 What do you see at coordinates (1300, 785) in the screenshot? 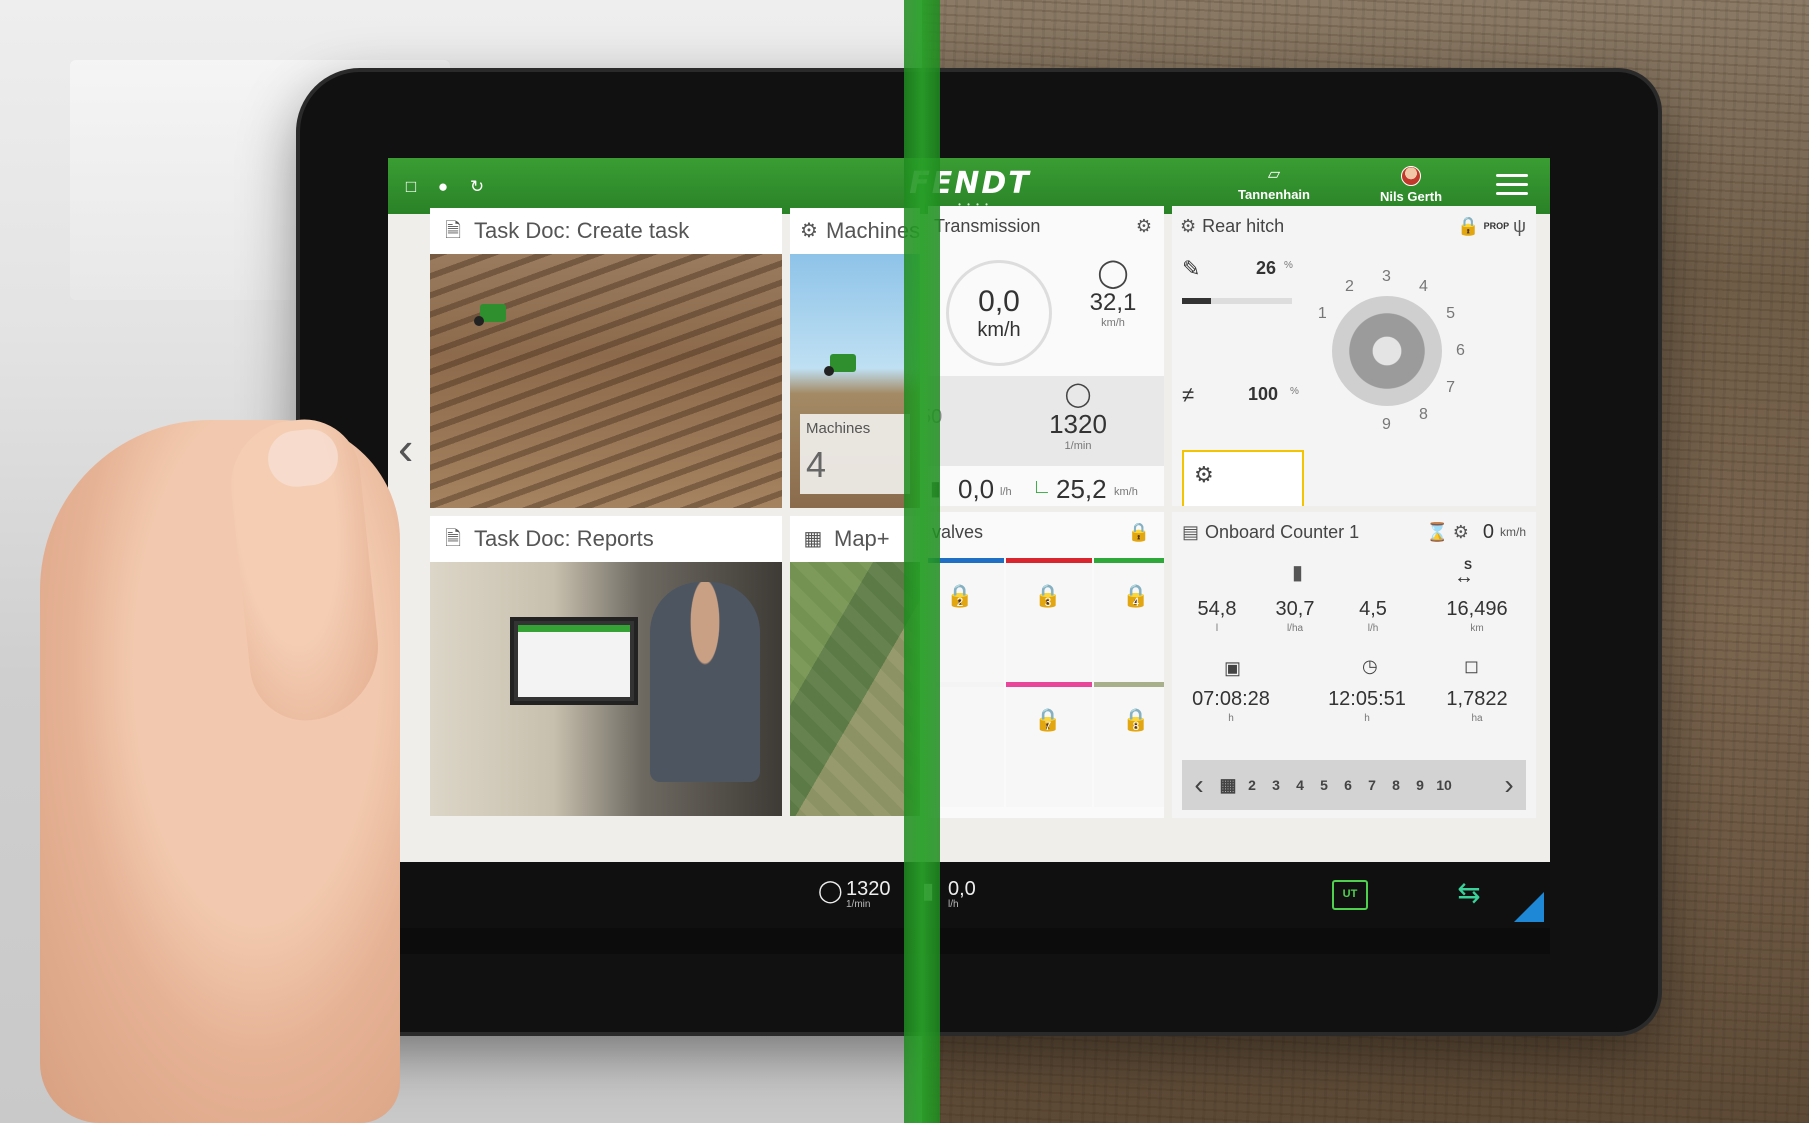
I see `page-button: 4` at bounding box center [1300, 785].